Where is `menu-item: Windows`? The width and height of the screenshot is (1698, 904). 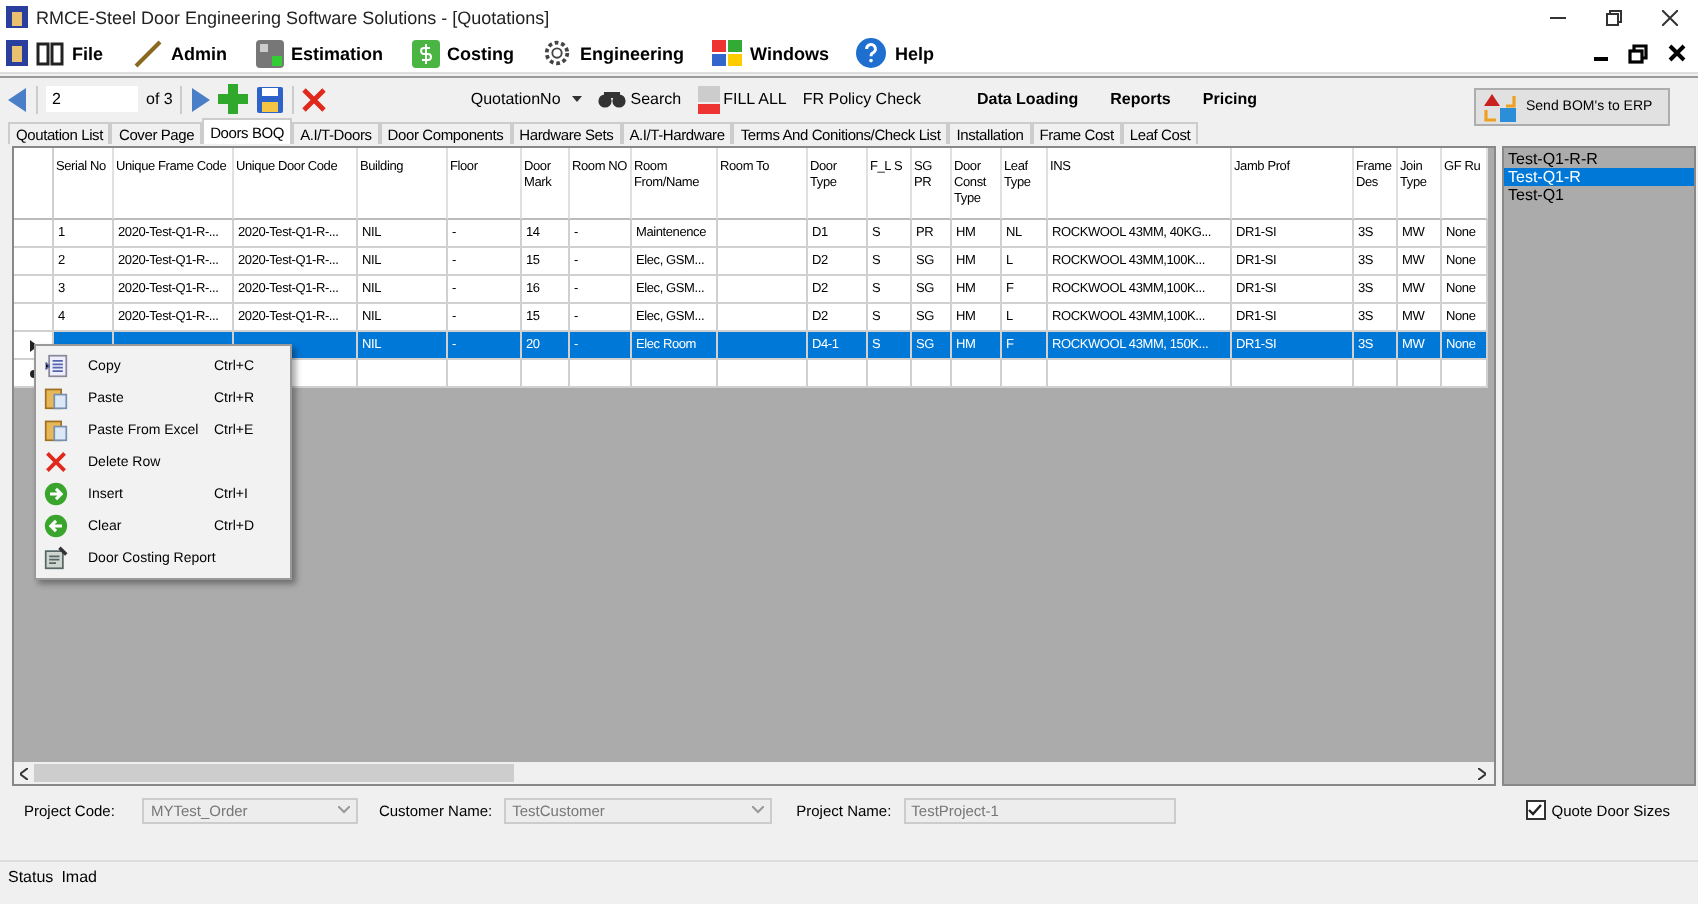 menu-item: Windows is located at coordinates (770, 53).